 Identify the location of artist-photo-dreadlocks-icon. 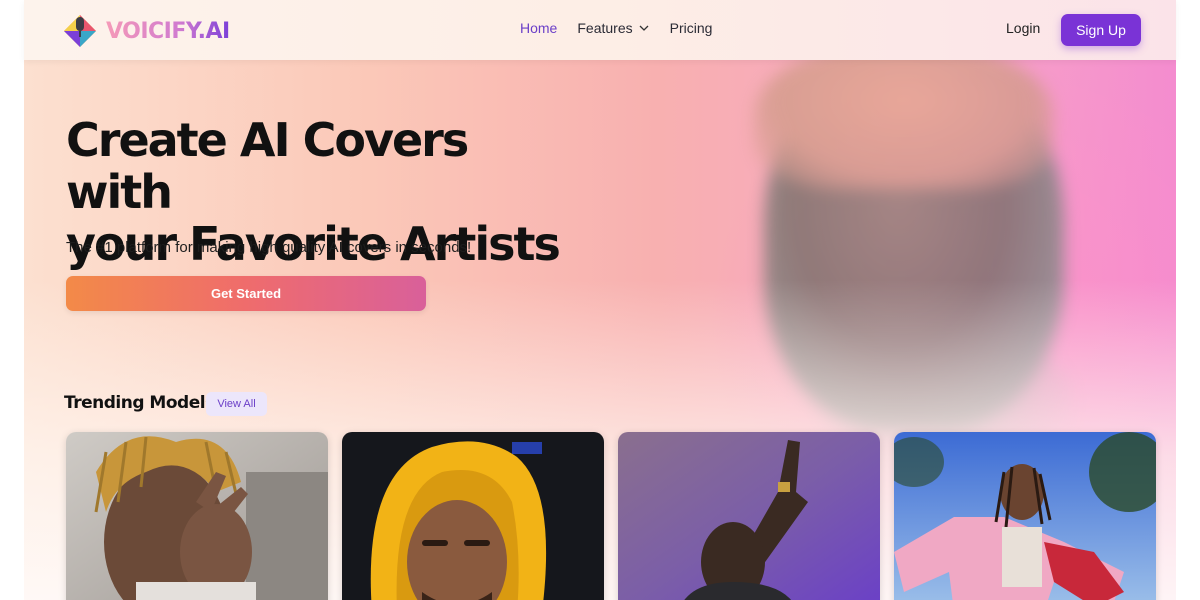
(197, 516).